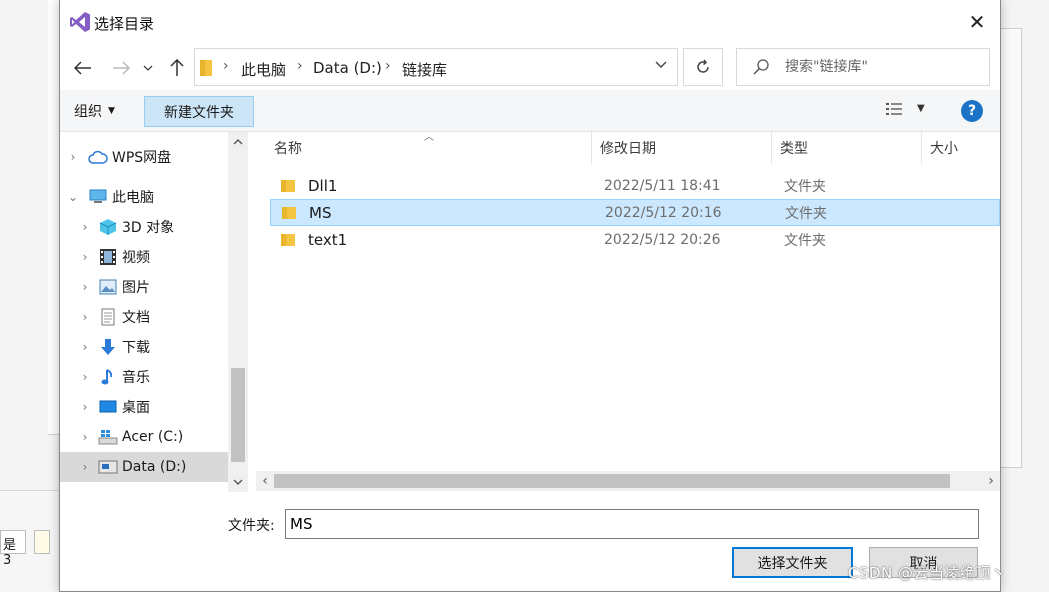  I want to click on address-row: › 此电脑 › Data (D:) › 链接库, so click(530, 67).